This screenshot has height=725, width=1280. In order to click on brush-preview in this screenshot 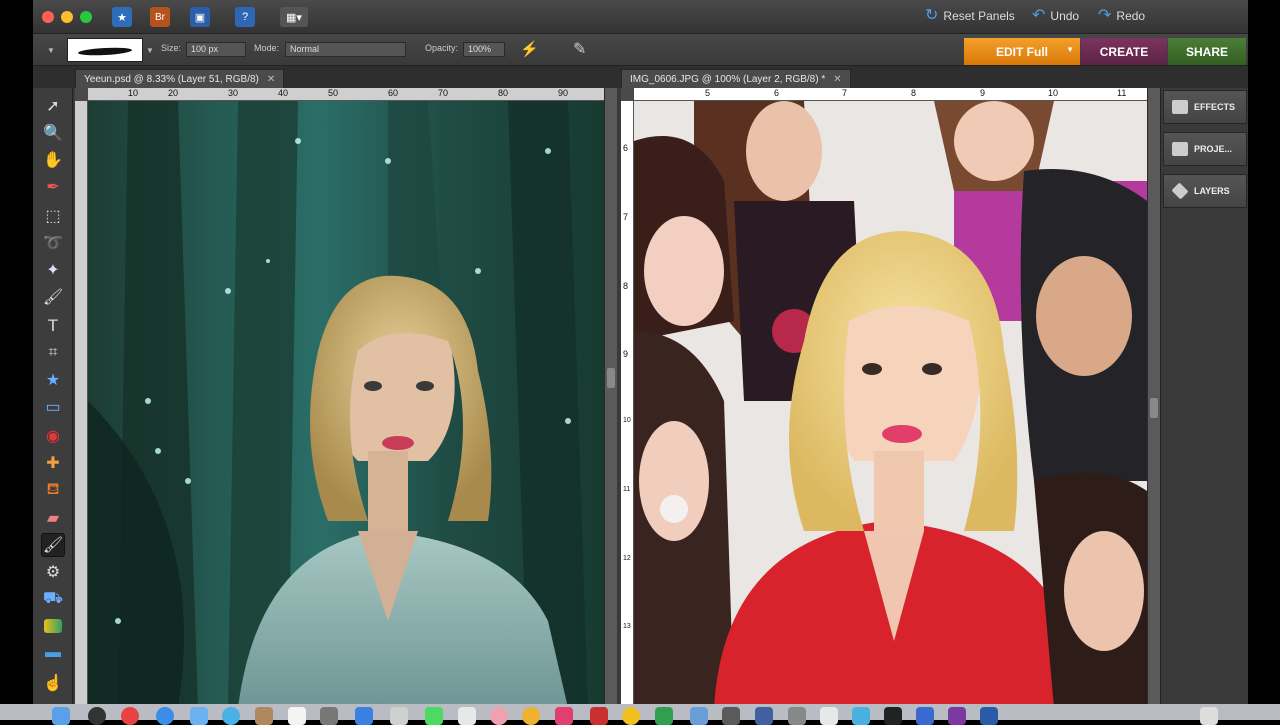, I will do `click(105, 50)`.